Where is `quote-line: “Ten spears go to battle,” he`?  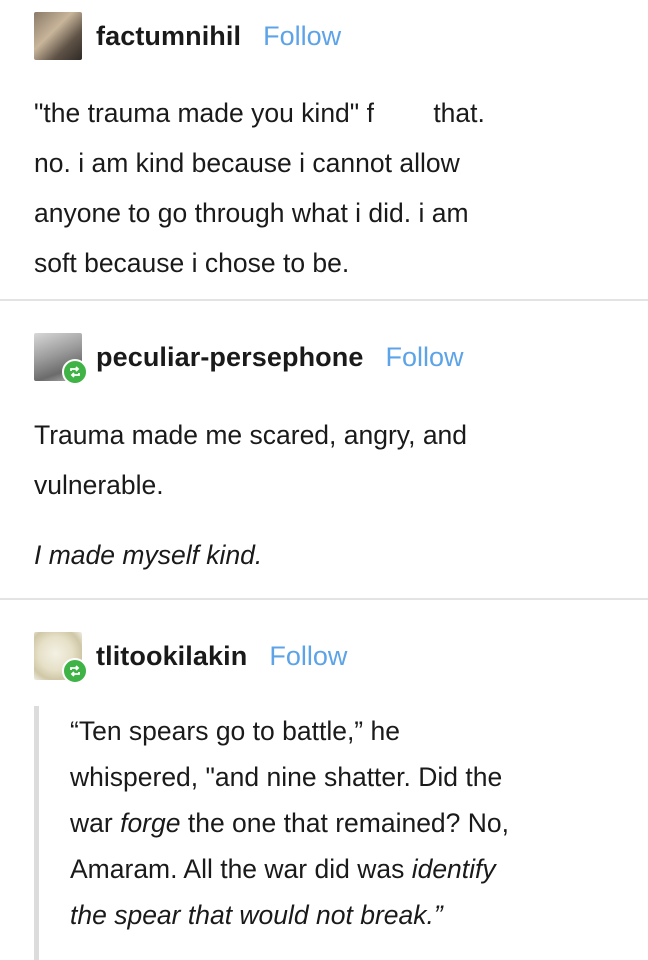 quote-line: “Ten spears go to battle,” he is located at coordinates (235, 731).